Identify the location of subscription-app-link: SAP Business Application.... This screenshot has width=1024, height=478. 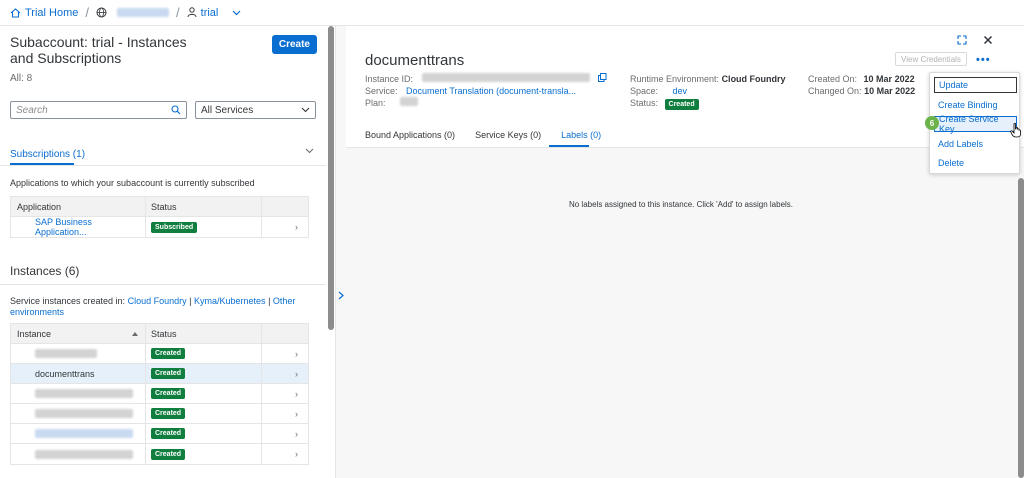
(78, 227).